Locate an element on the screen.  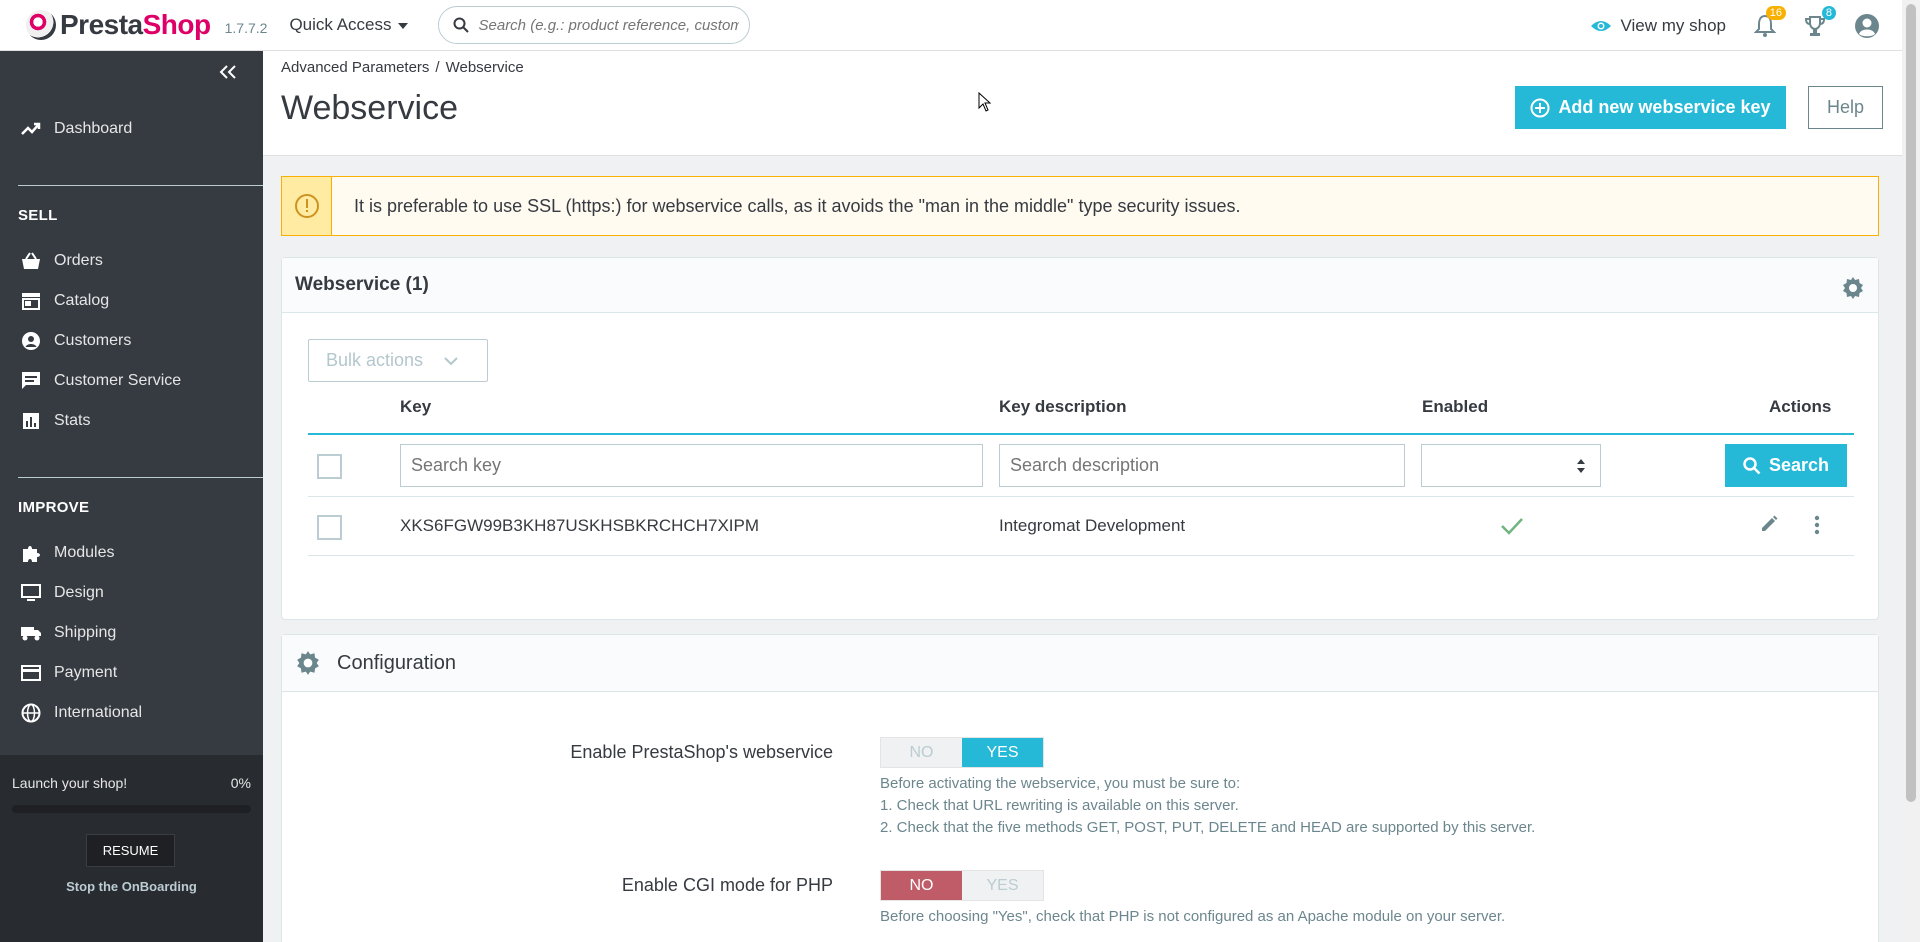
sidebar-item-stats: Stats is located at coordinates (131, 421).